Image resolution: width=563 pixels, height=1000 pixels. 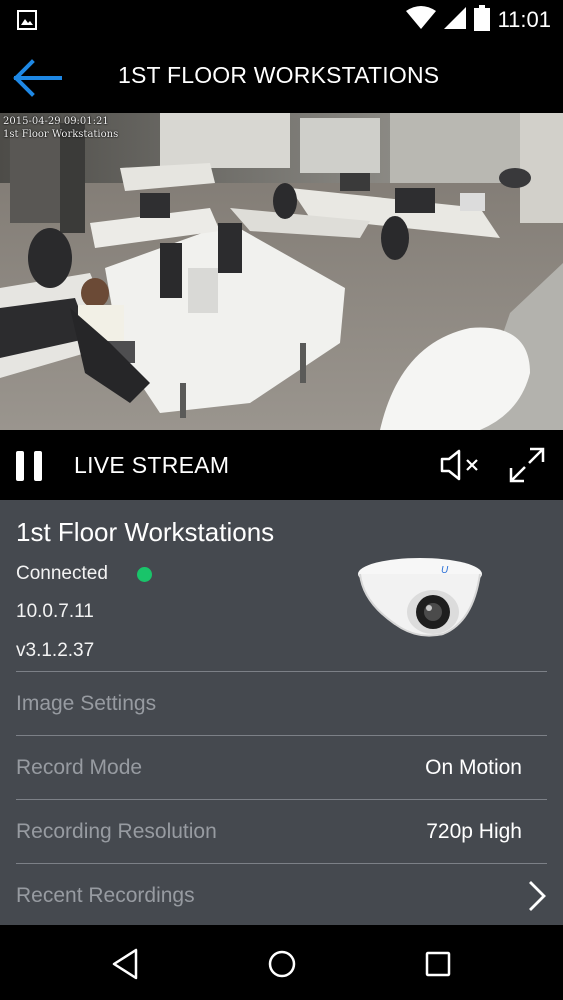 What do you see at coordinates (473, 767) in the screenshot?
I see `record-mode-value: On Motion` at bounding box center [473, 767].